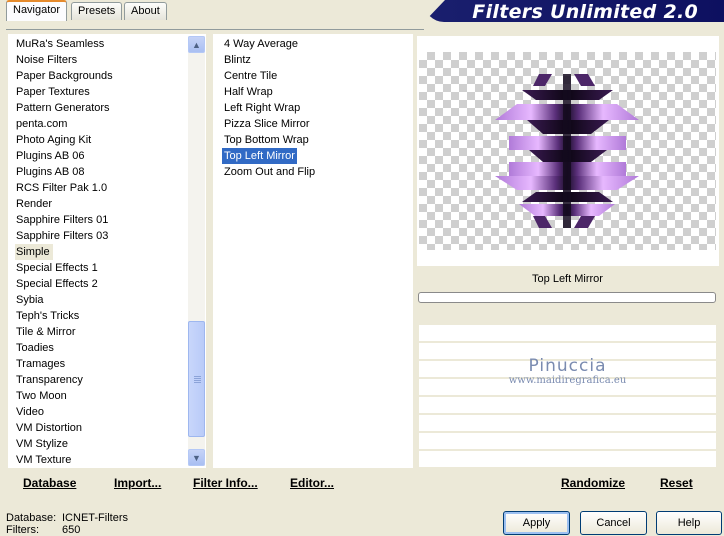 The image size is (724, 536). I want to click on category-item: Render, so click(64, 204).